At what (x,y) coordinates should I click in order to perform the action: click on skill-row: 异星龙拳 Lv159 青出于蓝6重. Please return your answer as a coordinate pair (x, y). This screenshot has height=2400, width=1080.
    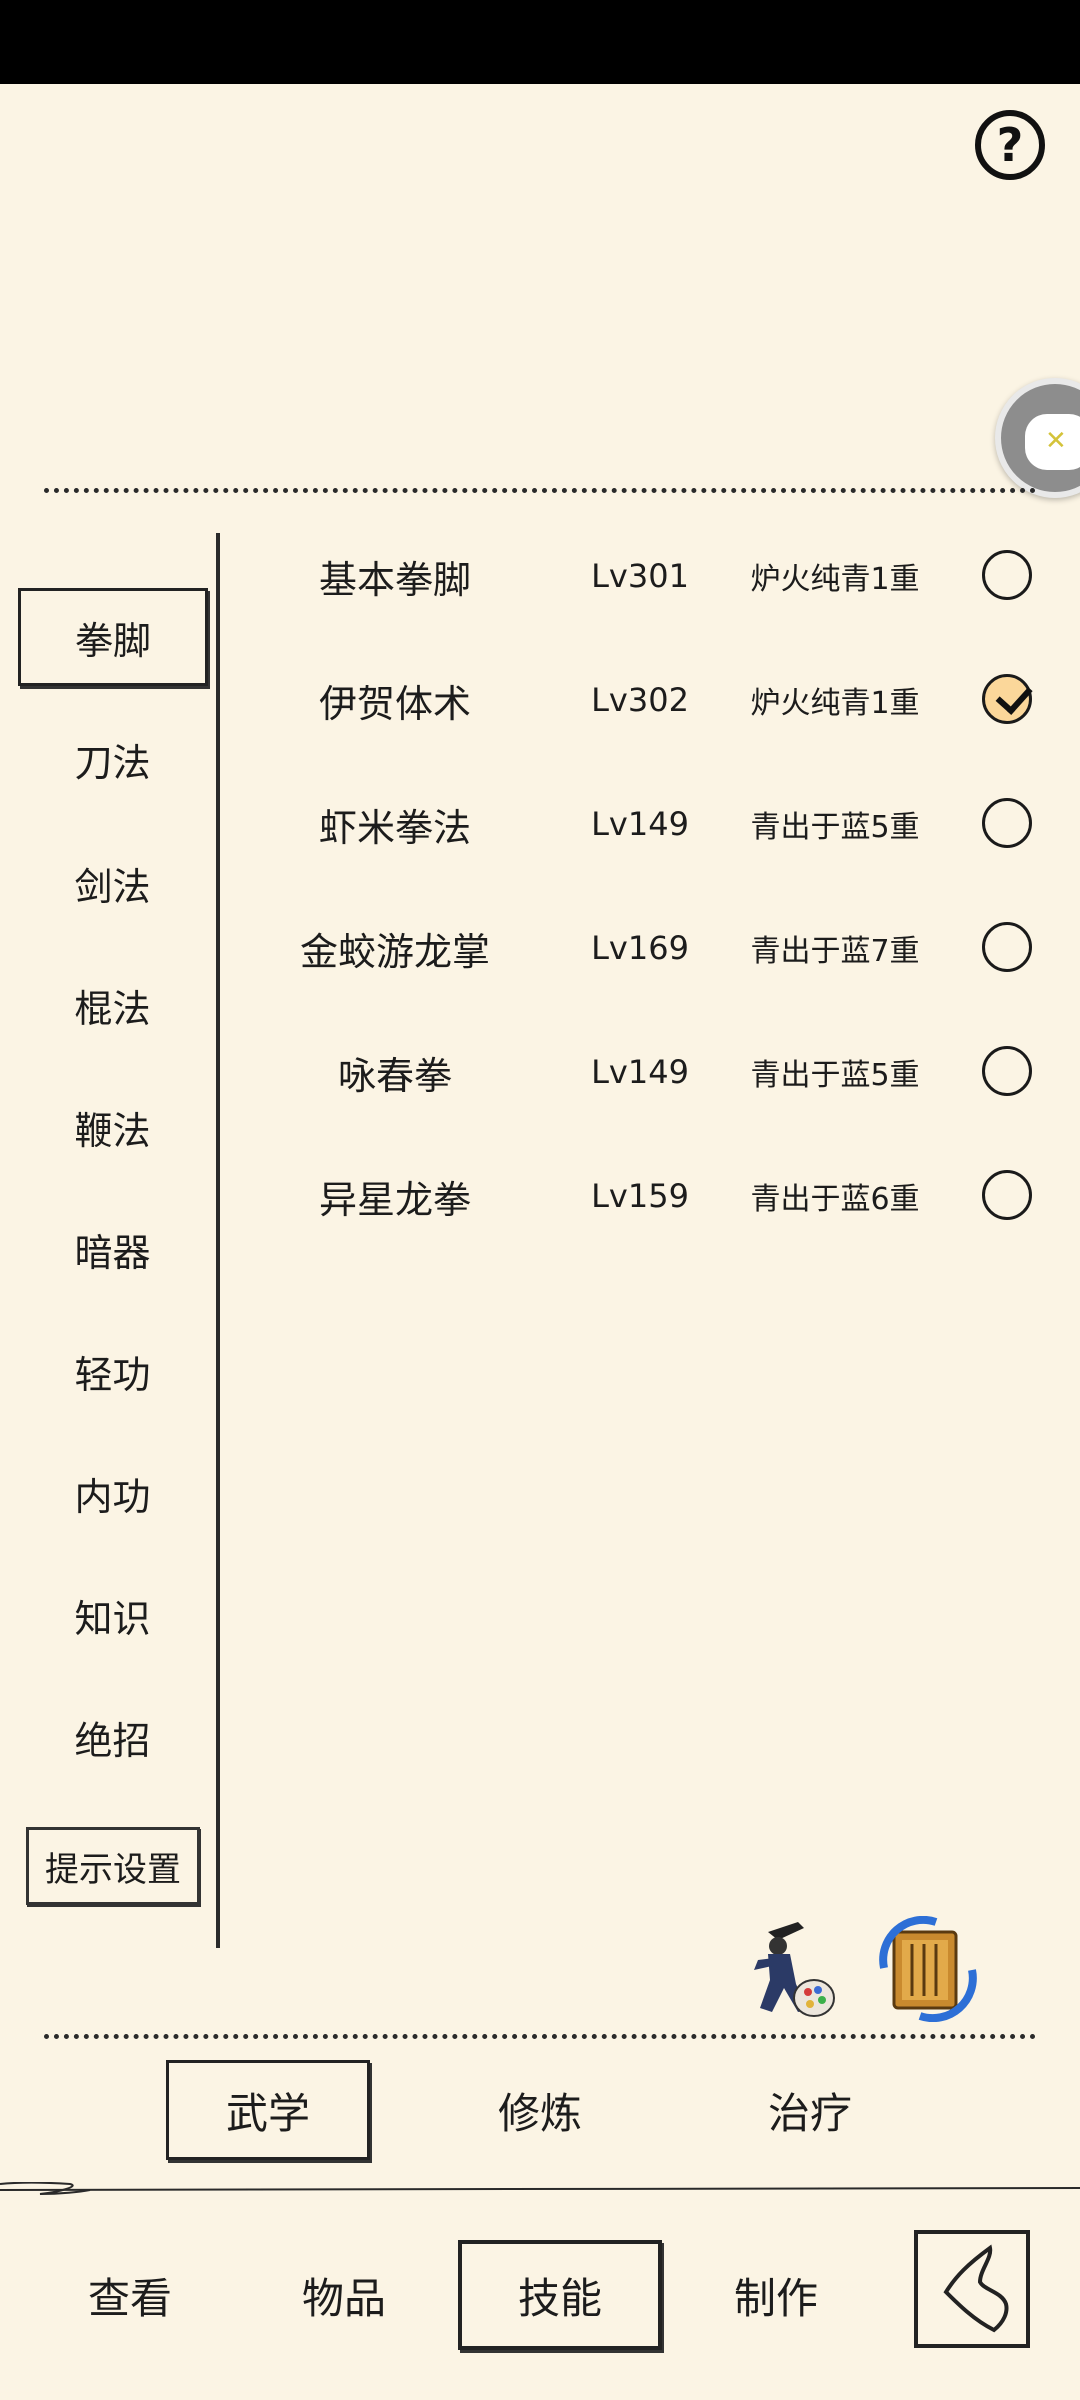
    Looking at the image, I should click on (640, 1196).